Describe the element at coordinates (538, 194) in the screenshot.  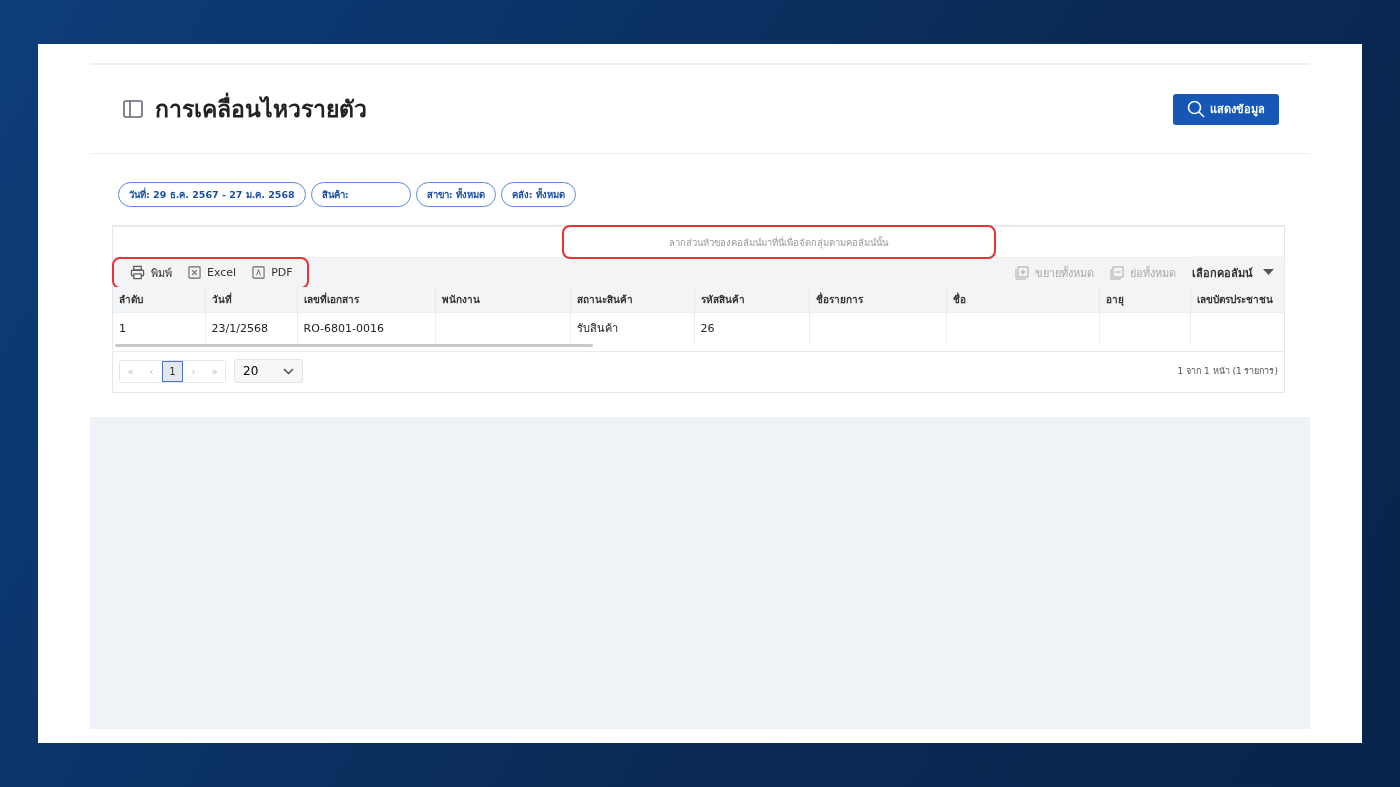
I see `filter-chip: คลัง: ทั้งหมด` at that location.